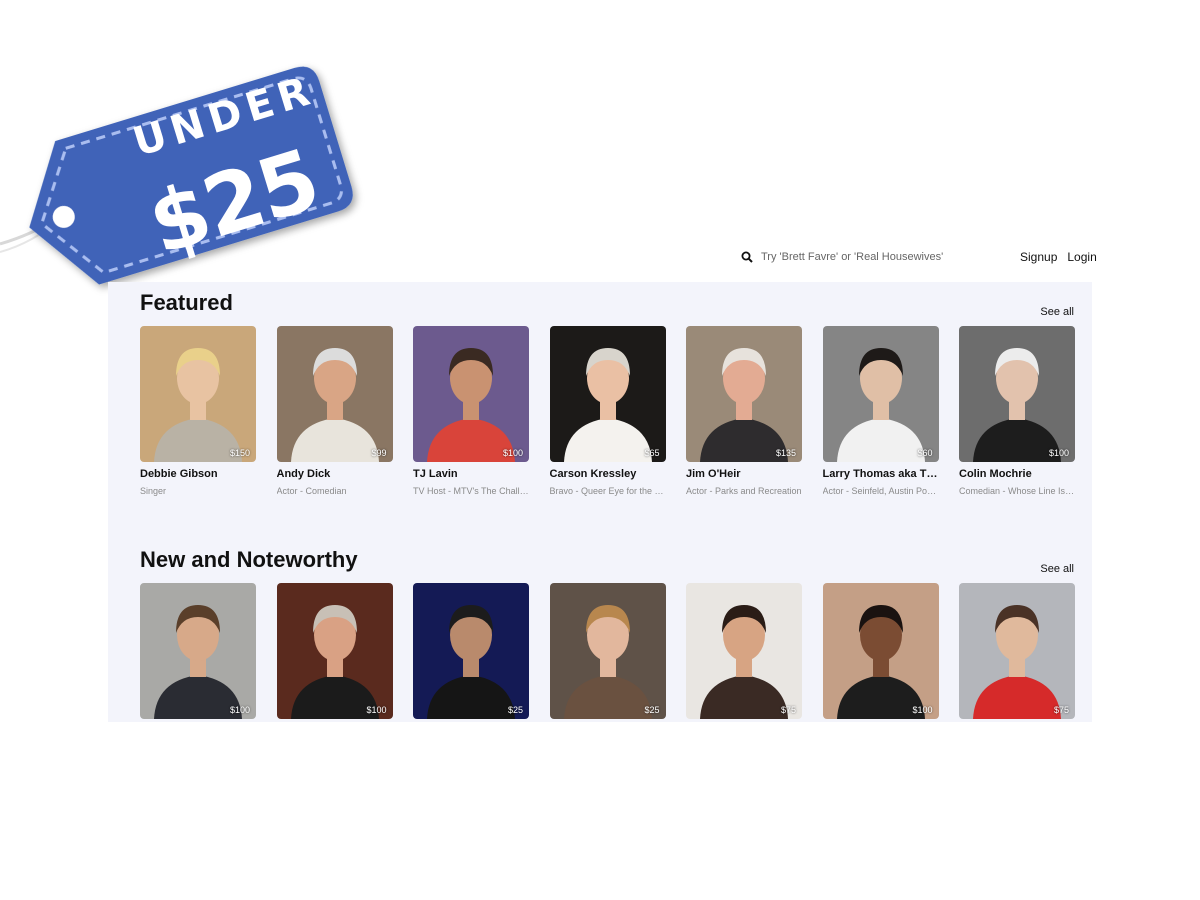  I want to click on noteworthy-row: $100 $100 $25 $25 $75 $100 $75, so click(616, 651).